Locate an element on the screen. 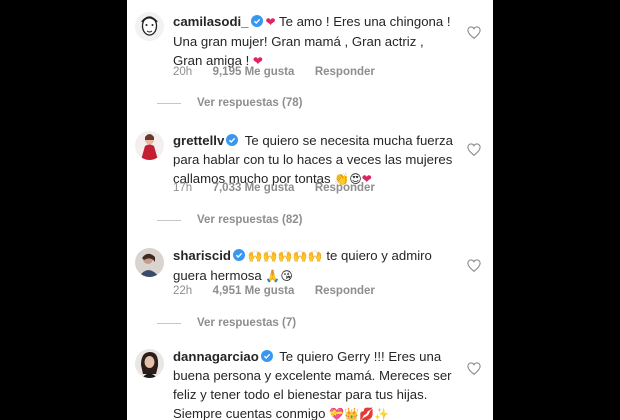  folded-hands-emoji: 🙏 is located at coordinates (273, 276).